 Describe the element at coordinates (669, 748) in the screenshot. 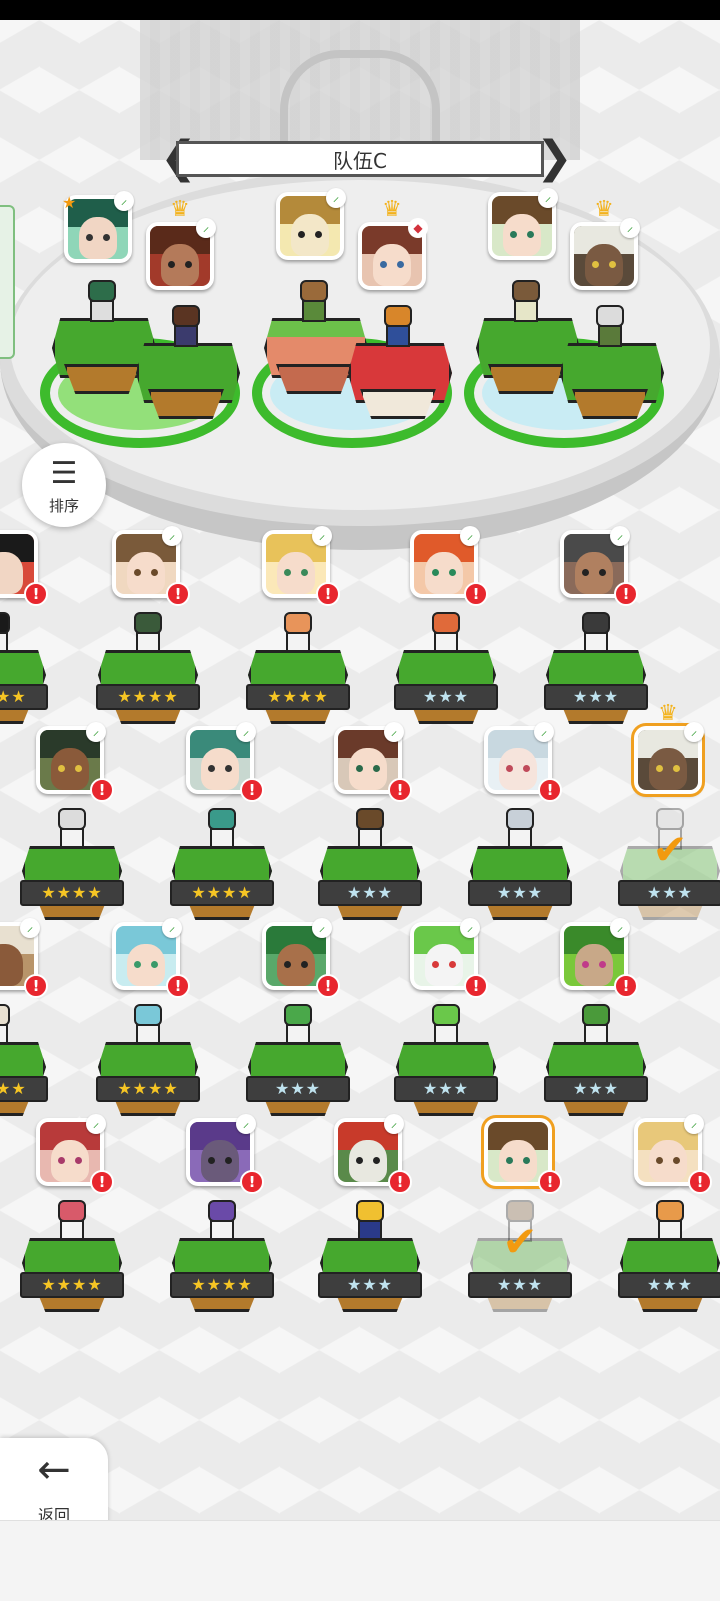

I see `roster-portrait-selected: ♛ ⸝` at that location.